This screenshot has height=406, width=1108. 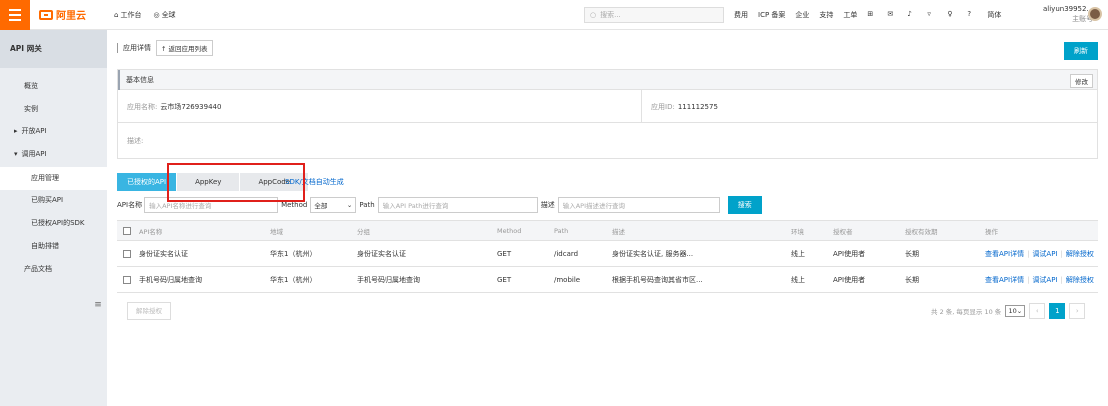 What do you see at coordinates (53, 269) in the screenshot?
I see `sidebar-item-docs: 产品文档` at bounding box center [53, 269].